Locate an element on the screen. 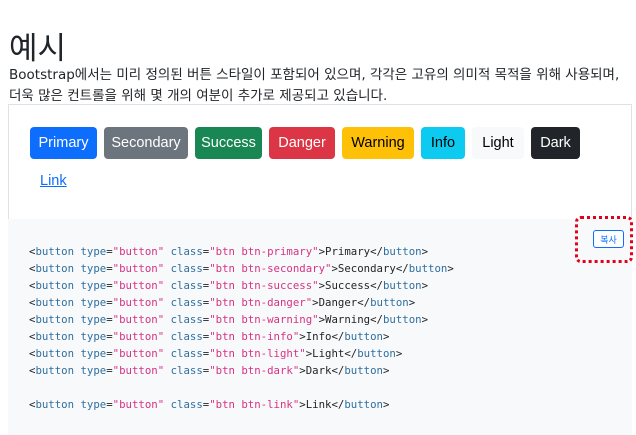 The width and height of the screenshot is (636, 435). success-button: Success is located at coordinates (228, 143).